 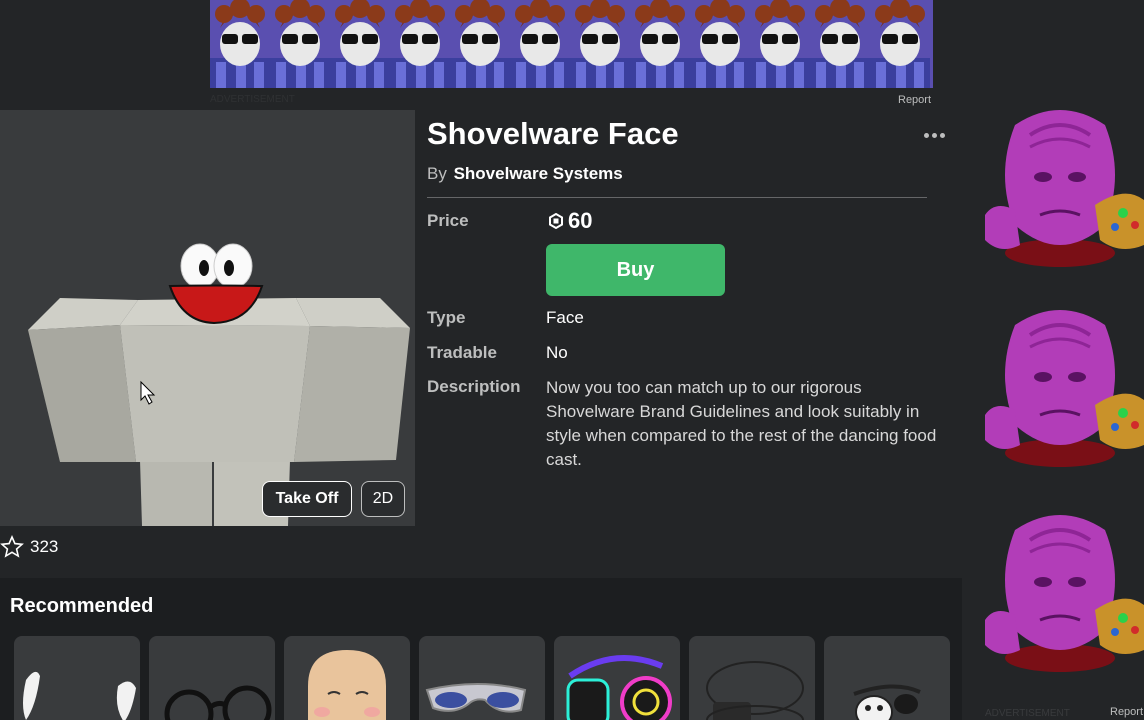 I want to click on view-2d-button: 2D, so click(x=383, y=499).